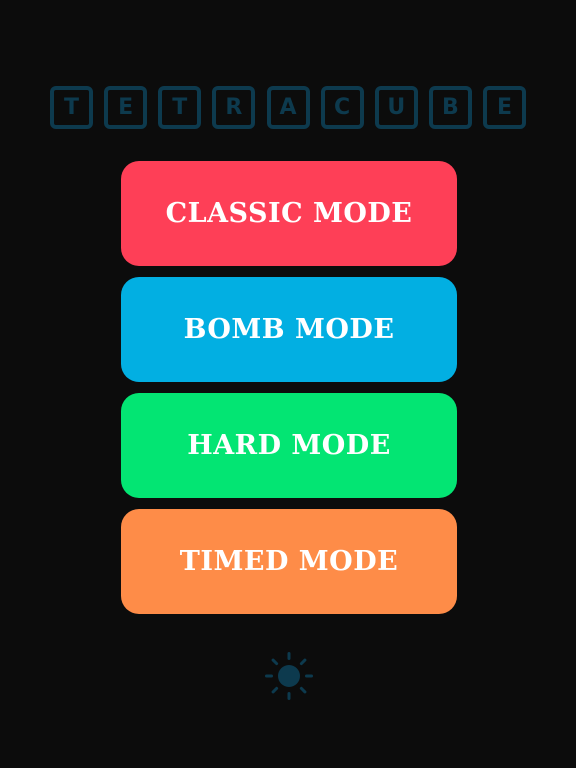  I want to click on title-letter-tile: U, so click(396, 107).